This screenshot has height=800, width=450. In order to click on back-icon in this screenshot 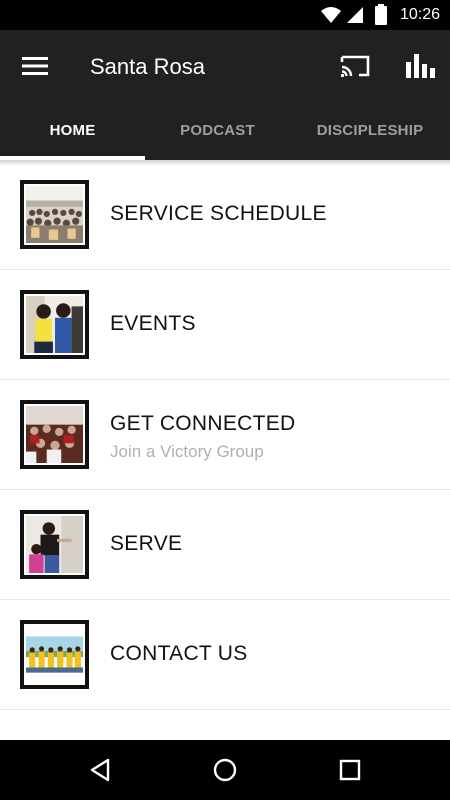, I will do `click(100, 770)`.